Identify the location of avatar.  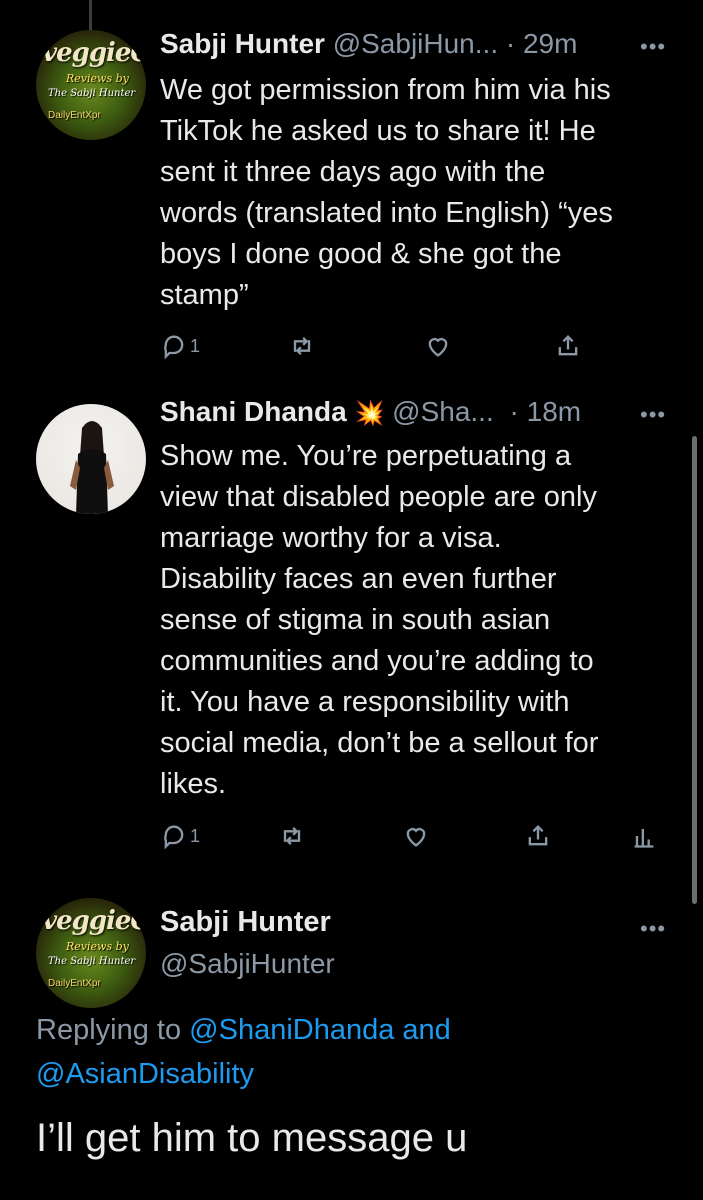
(91, 459).